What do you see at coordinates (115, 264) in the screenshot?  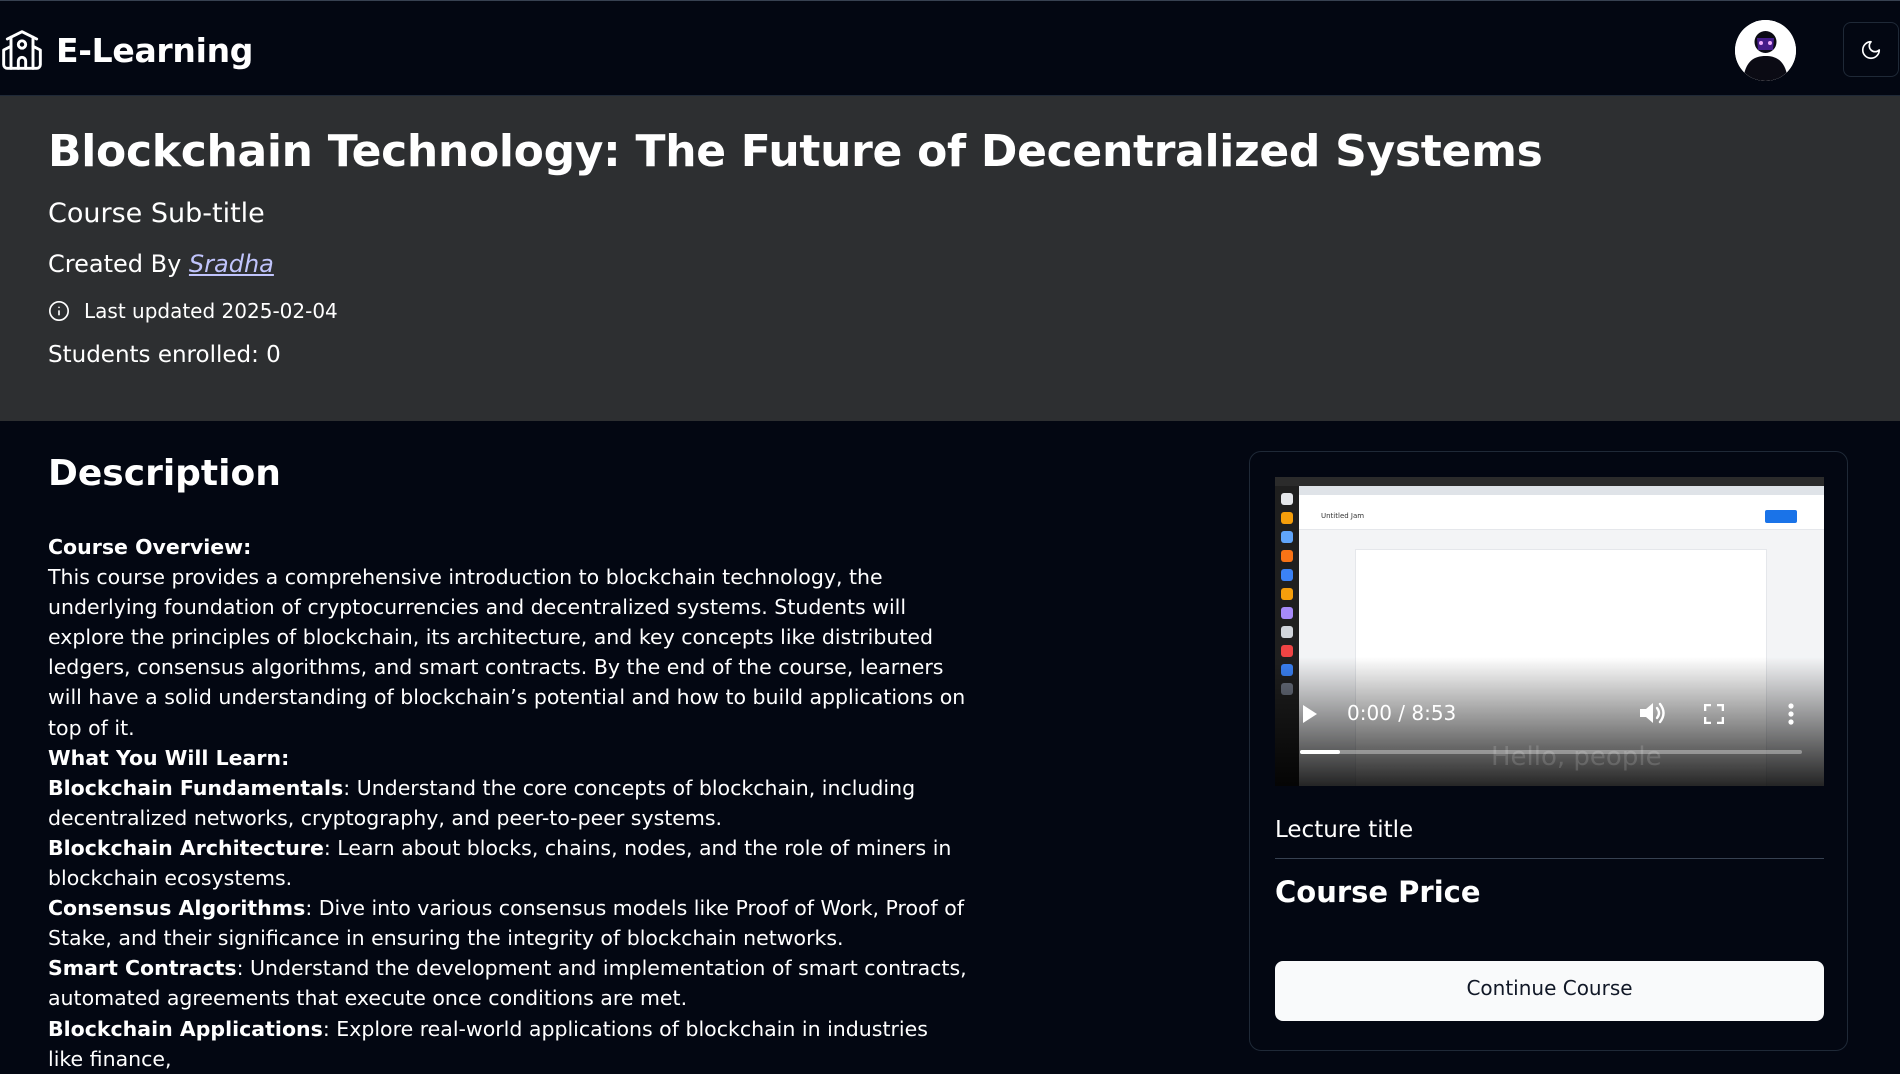 I see `created-by-label: Created By` at bounding box center [115, 264].